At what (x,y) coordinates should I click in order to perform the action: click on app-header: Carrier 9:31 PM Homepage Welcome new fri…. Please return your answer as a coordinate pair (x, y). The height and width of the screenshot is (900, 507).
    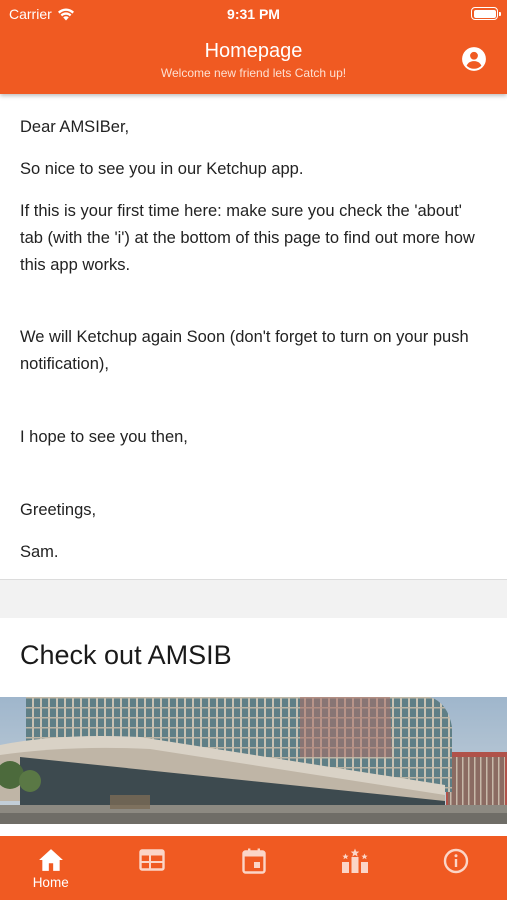
    Looking at the image, I should click on (253, 47).